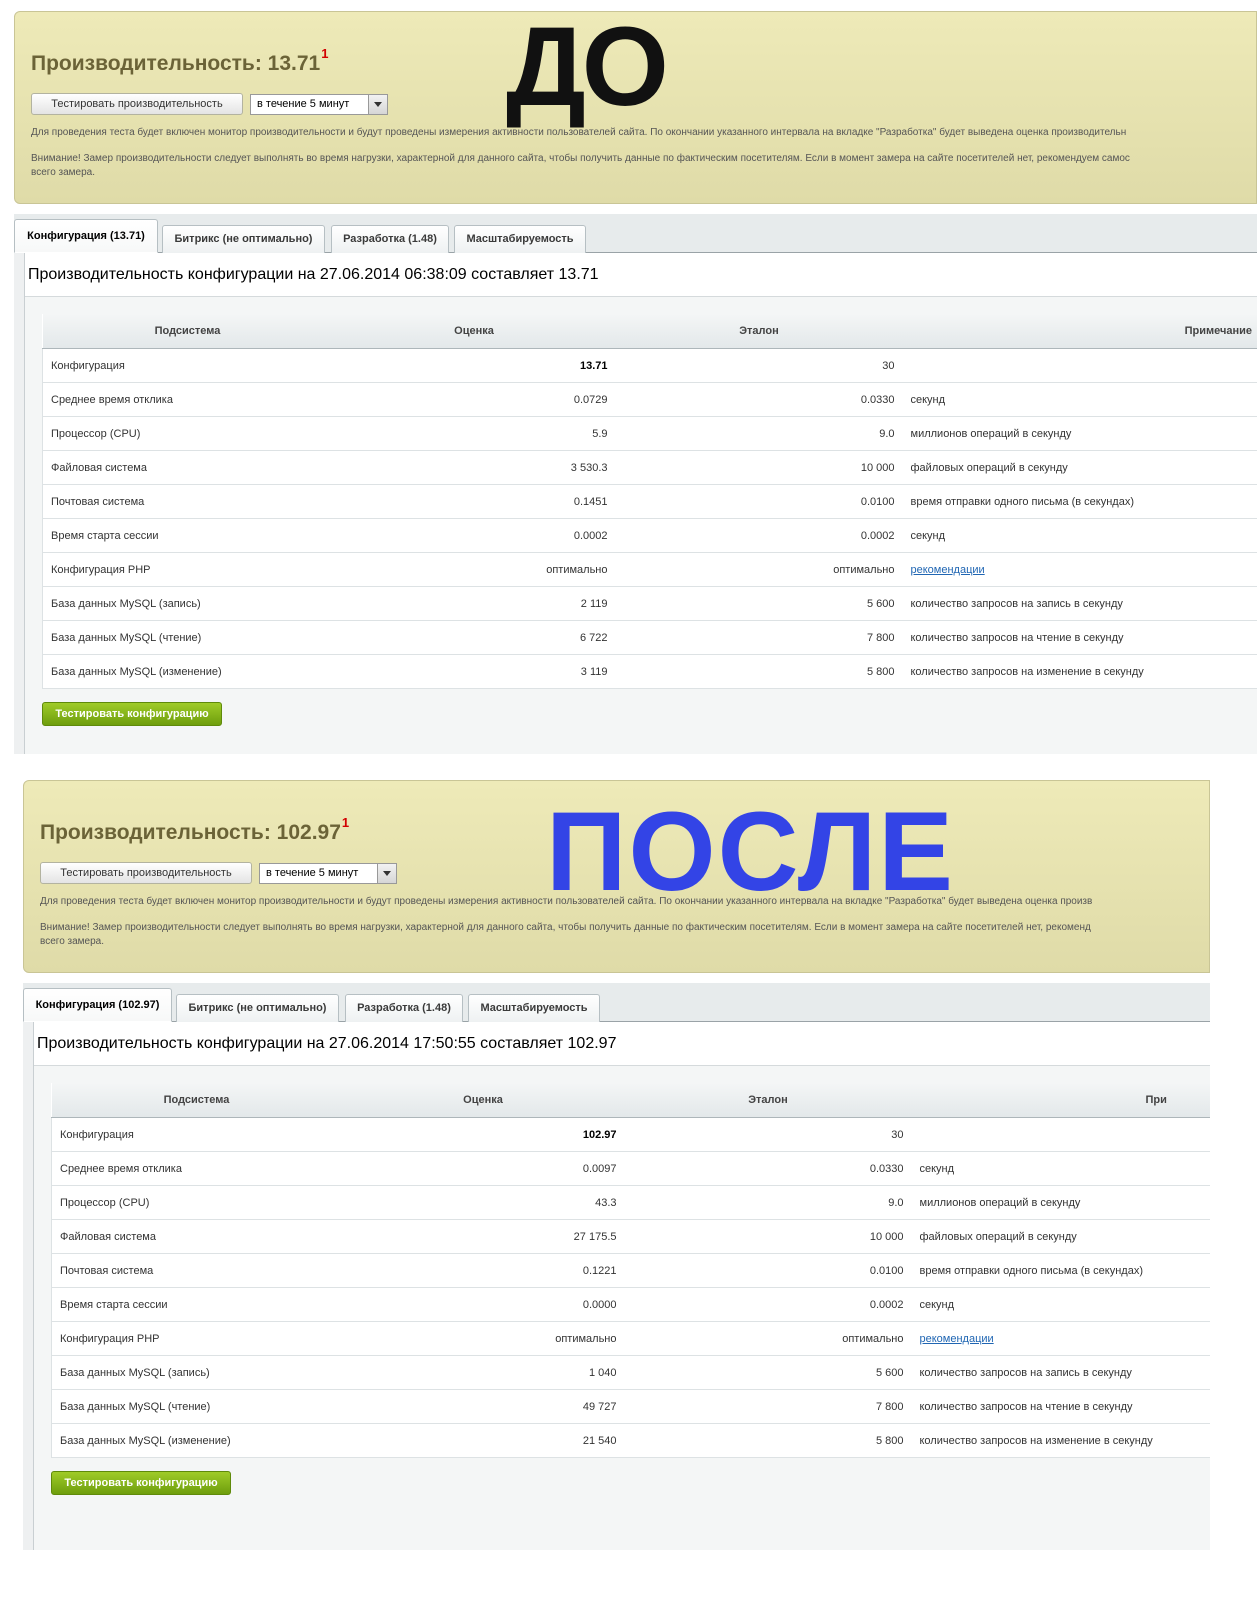 The width and height of the screenshot is (1257, 1600). What do you see at coordinates (759, 501) in the screenshot?
I see `cell-reference: 0.0100` at bounding box center [759, 501].